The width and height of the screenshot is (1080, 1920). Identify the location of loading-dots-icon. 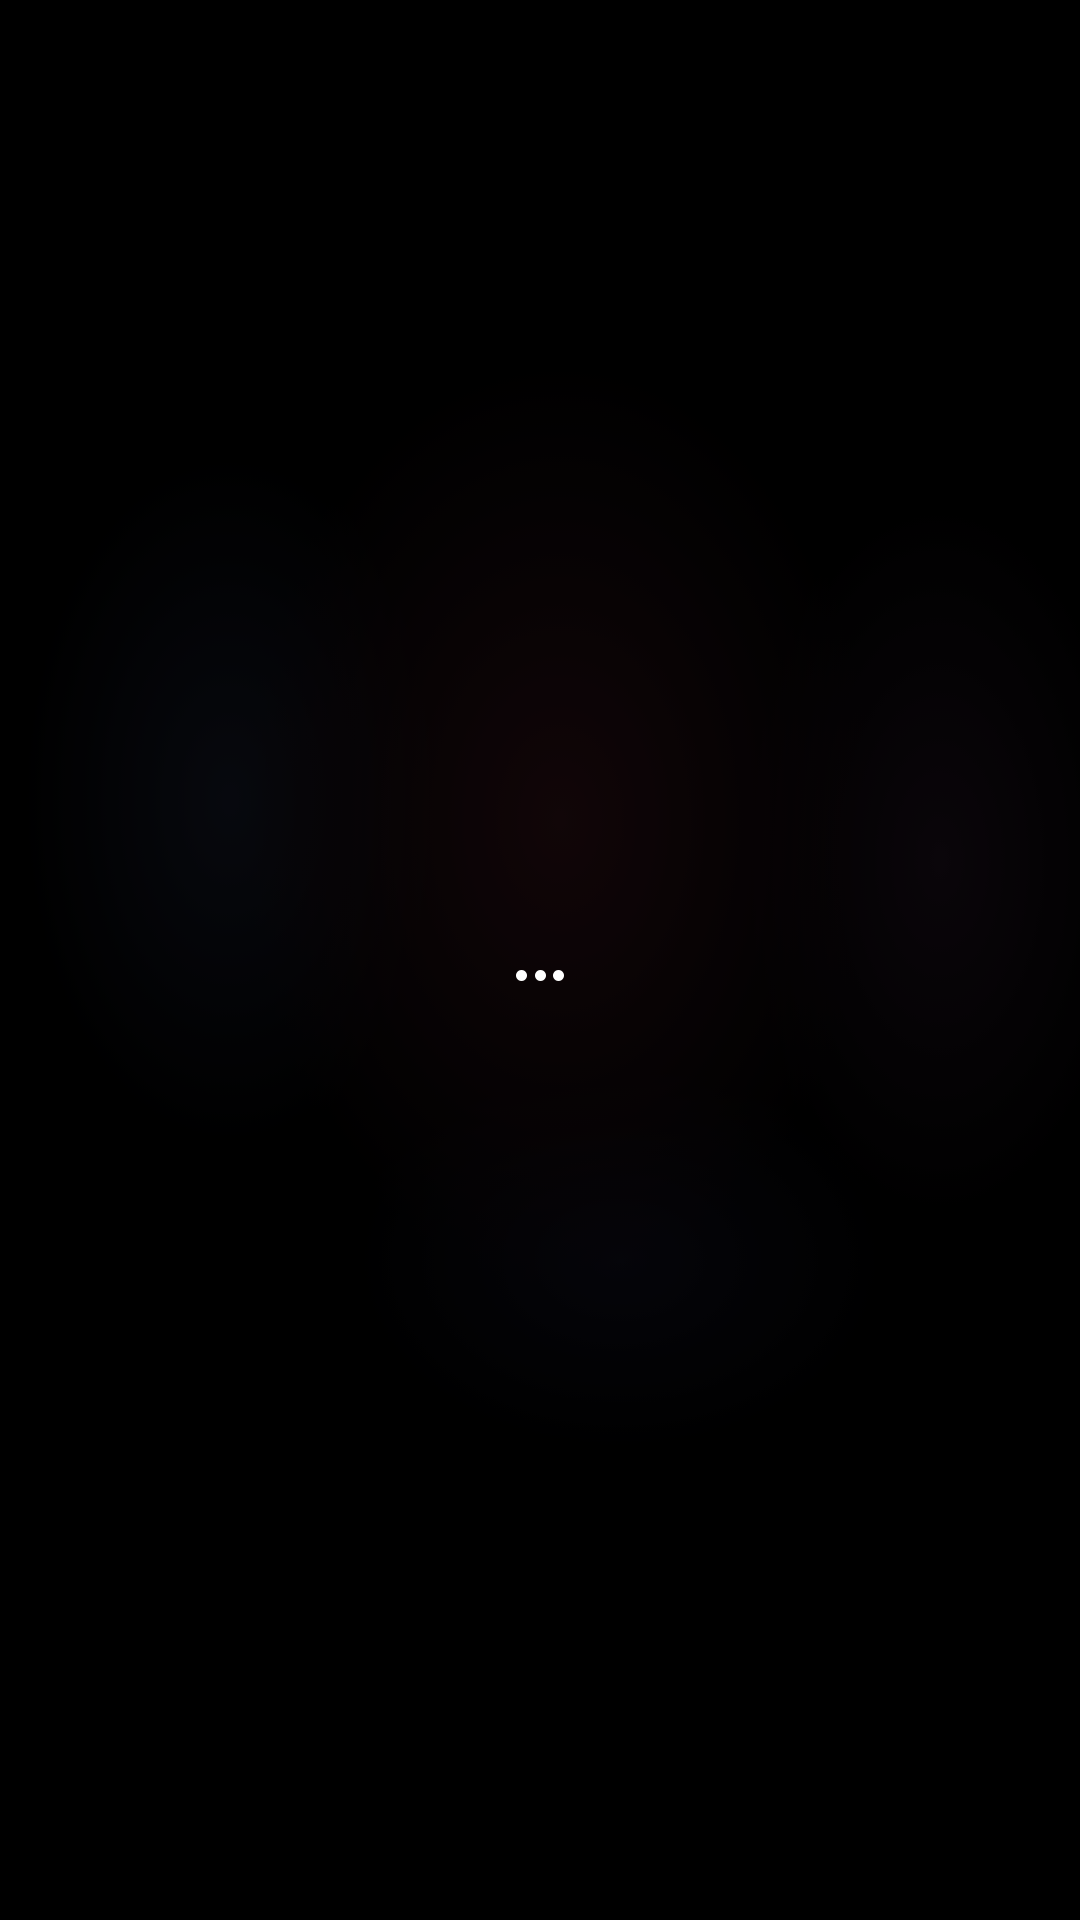
(540, 975).